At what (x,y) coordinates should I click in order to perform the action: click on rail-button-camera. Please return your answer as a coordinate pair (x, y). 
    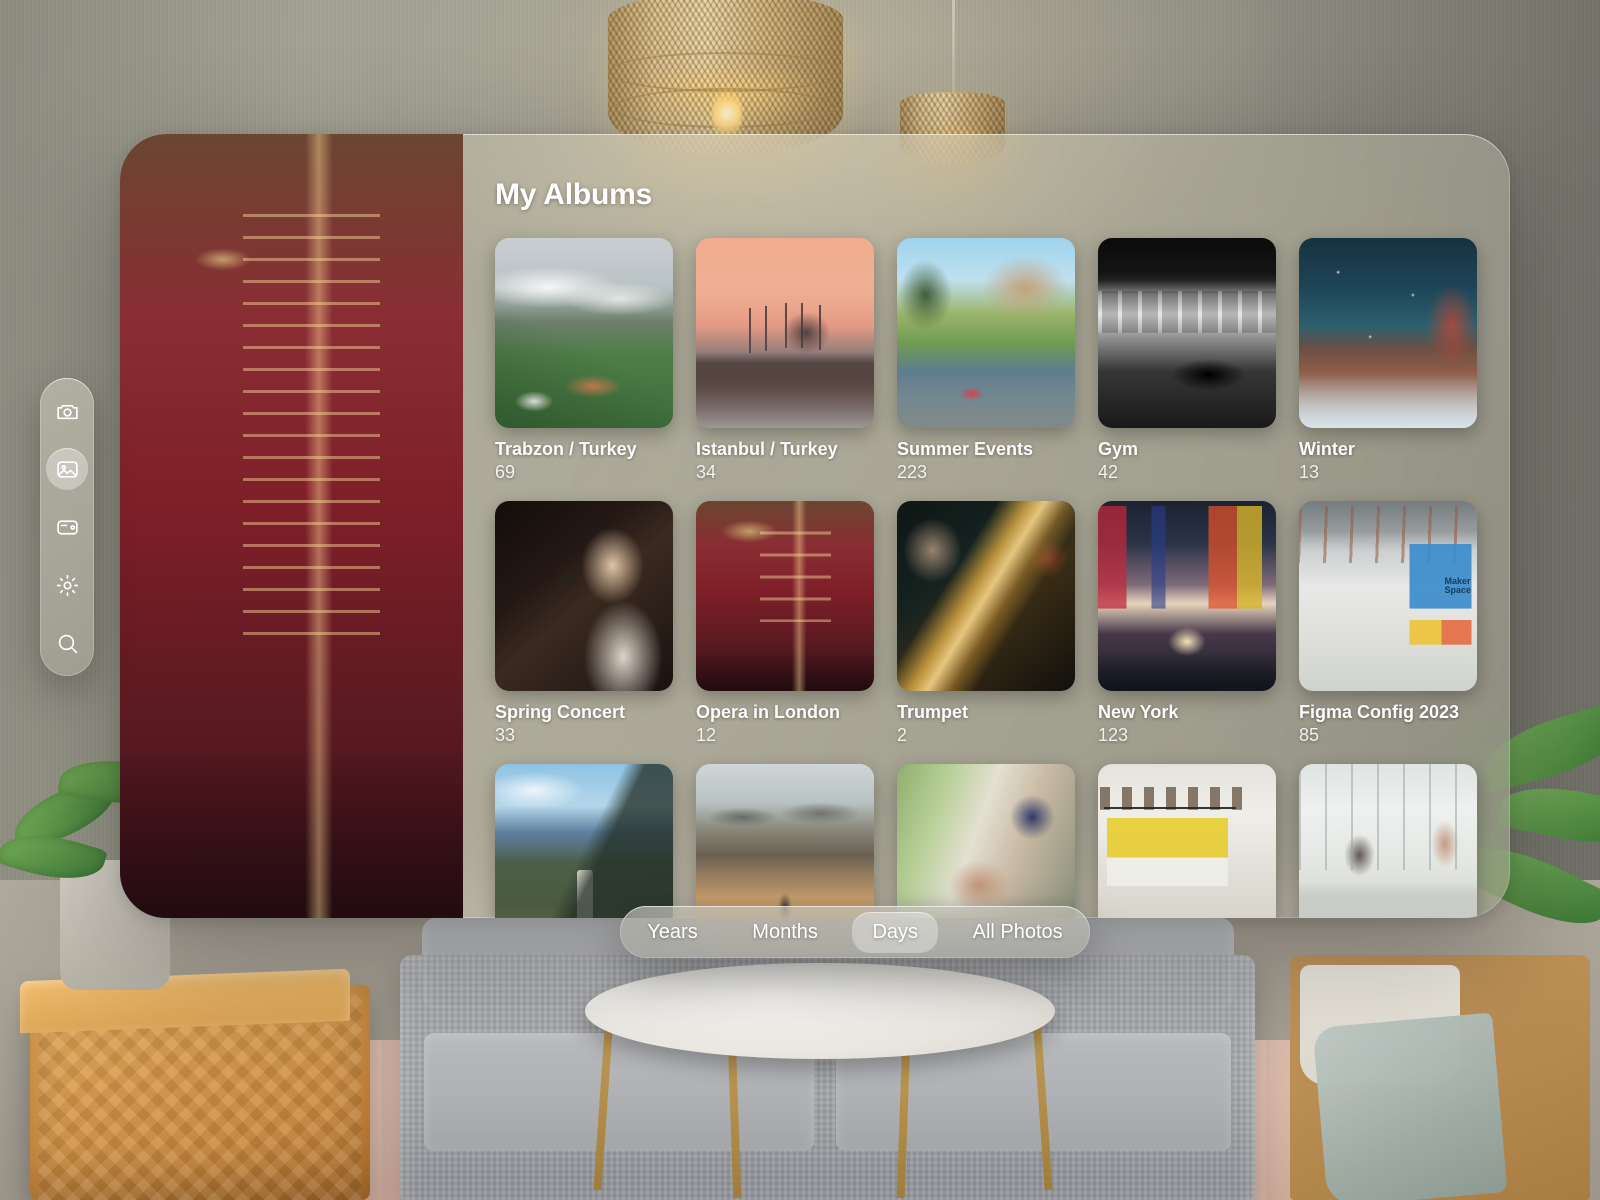
    Looking at the image, I should click on (67, 411).